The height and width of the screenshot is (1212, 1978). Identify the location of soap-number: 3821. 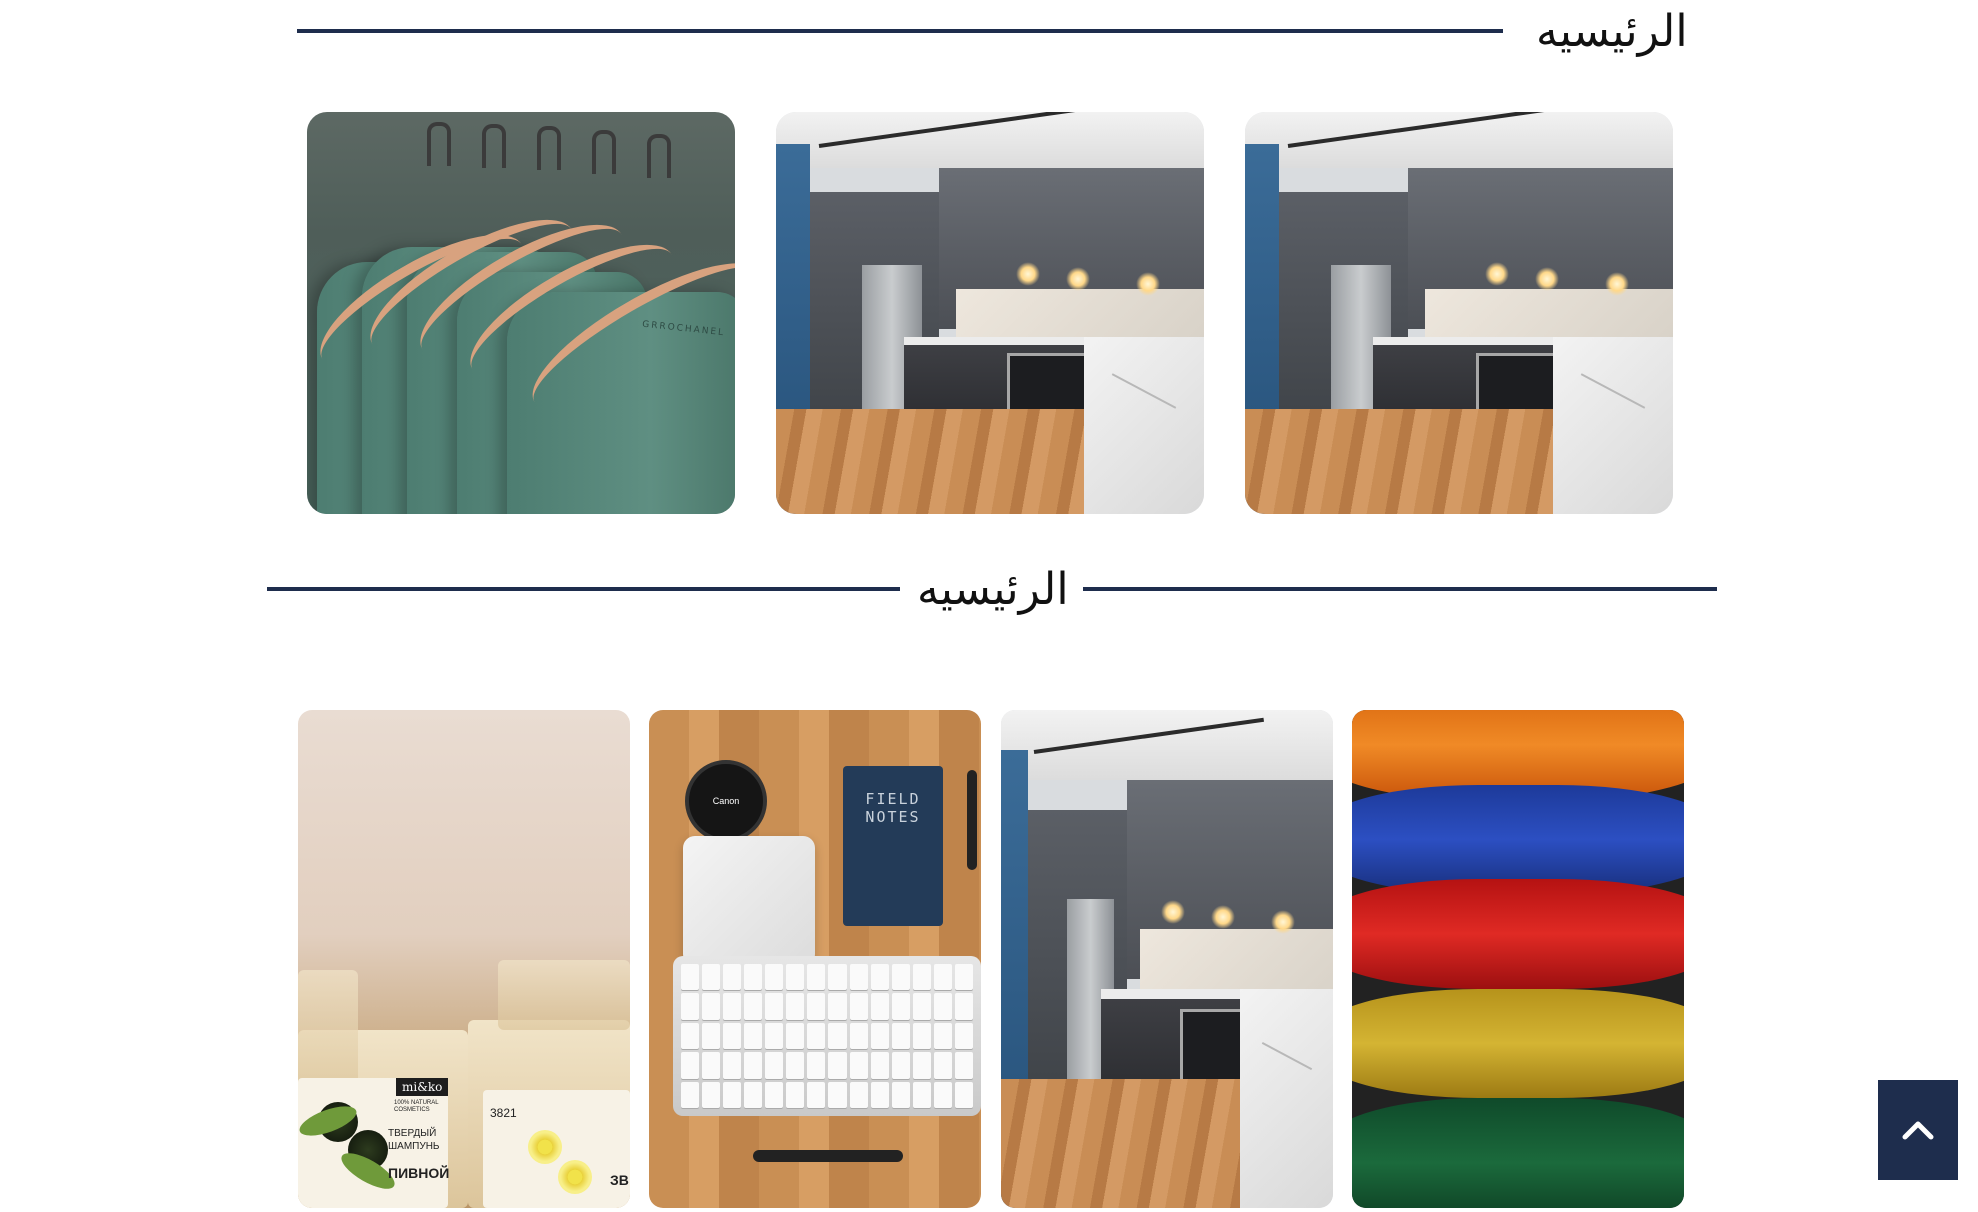
(503, 1113).